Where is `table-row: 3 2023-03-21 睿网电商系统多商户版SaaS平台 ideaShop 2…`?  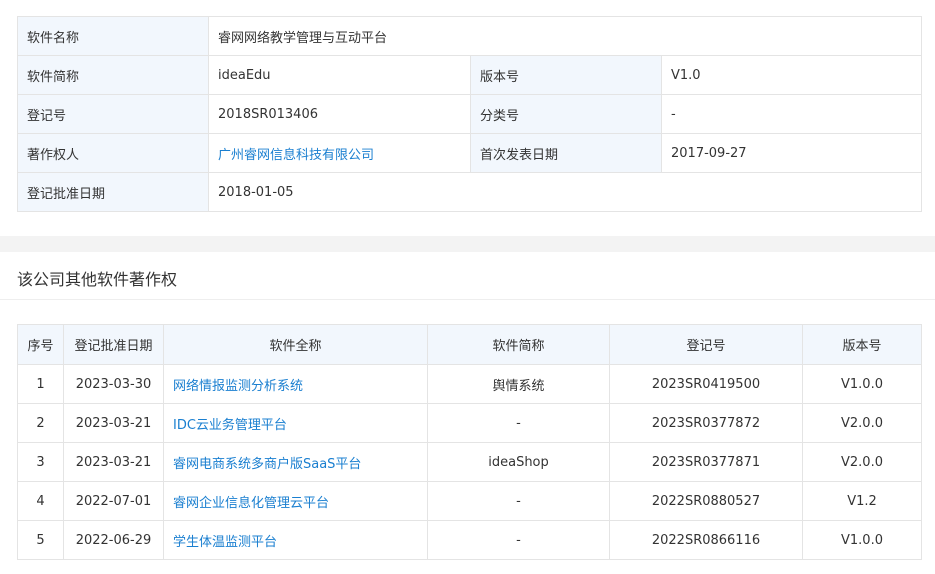 table-row: 3 2023-03-21 睿网电商系统多商户版SaaS平台 ideaShop 2… is located at coordinates (469, 462).